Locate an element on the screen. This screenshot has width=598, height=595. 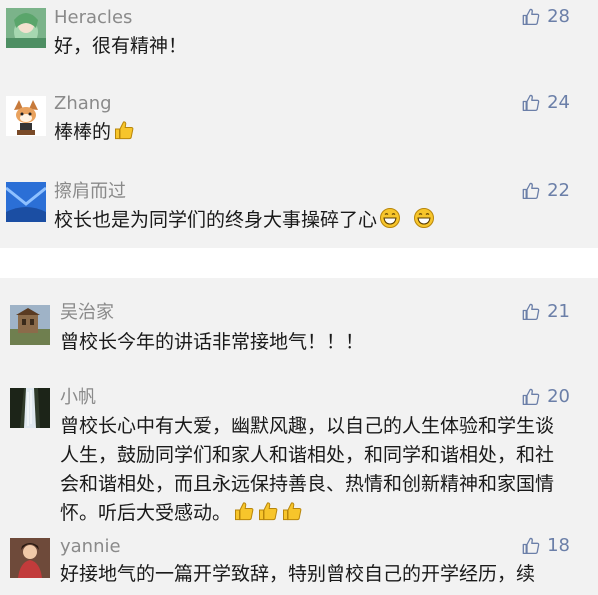
like-button: 21 is located at coordinates (545, 312).